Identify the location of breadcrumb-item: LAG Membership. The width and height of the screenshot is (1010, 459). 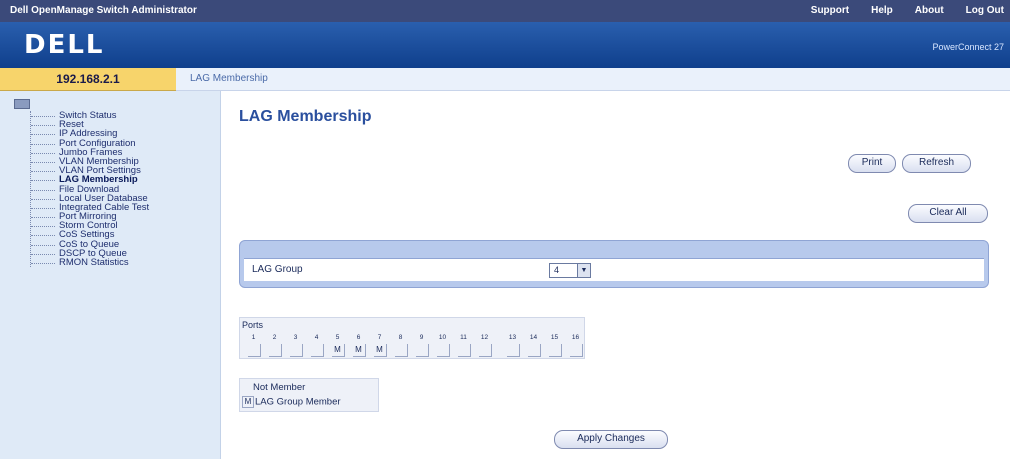
(229, 78).